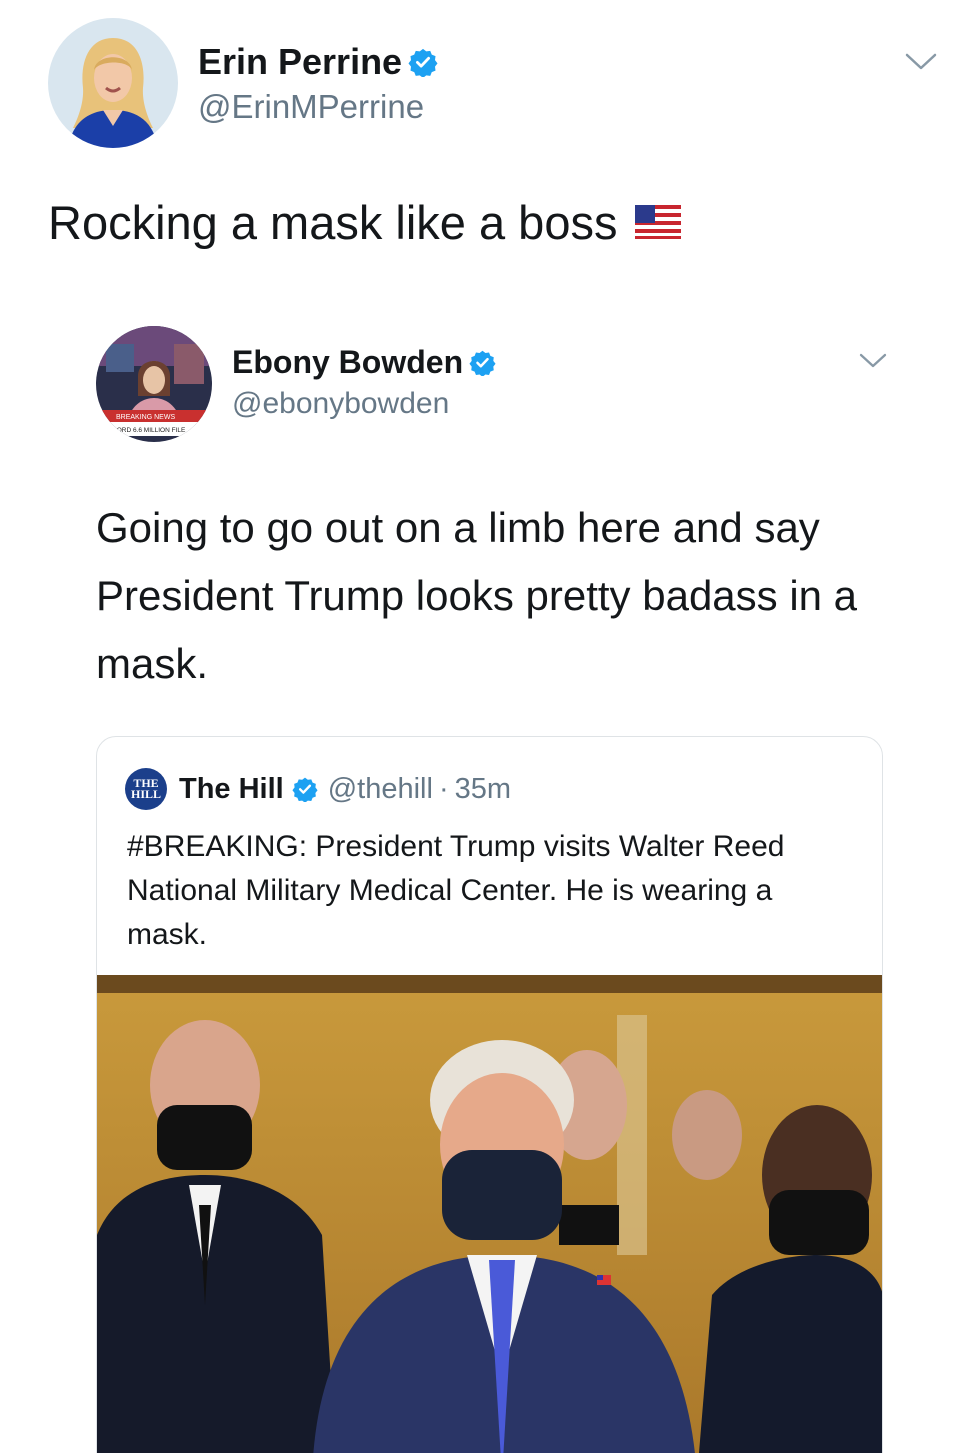  What do you see at coordinates (311, 107) in the screenshot?
I see `author-handle: @ErinMPerrine` at bounding box center [311, 107].